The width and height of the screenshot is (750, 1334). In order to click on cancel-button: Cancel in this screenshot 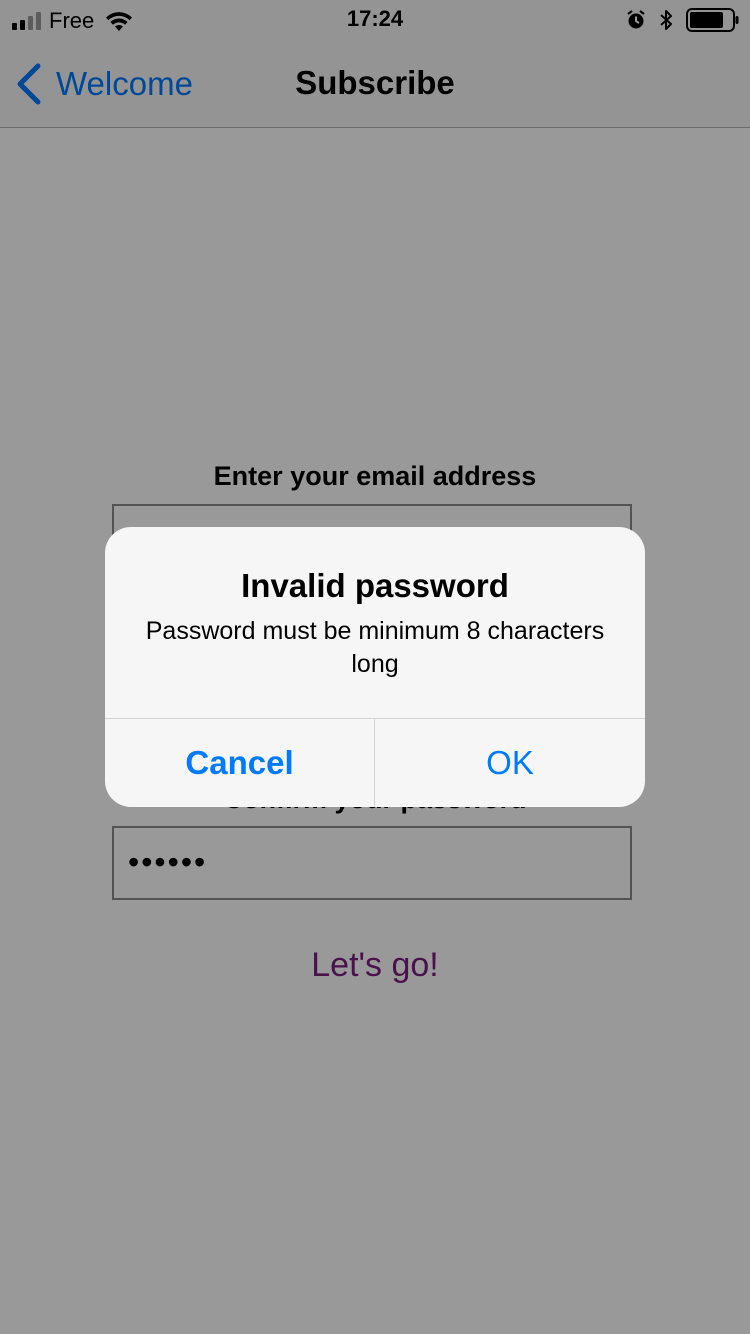, I will do `click(239, 763)`.